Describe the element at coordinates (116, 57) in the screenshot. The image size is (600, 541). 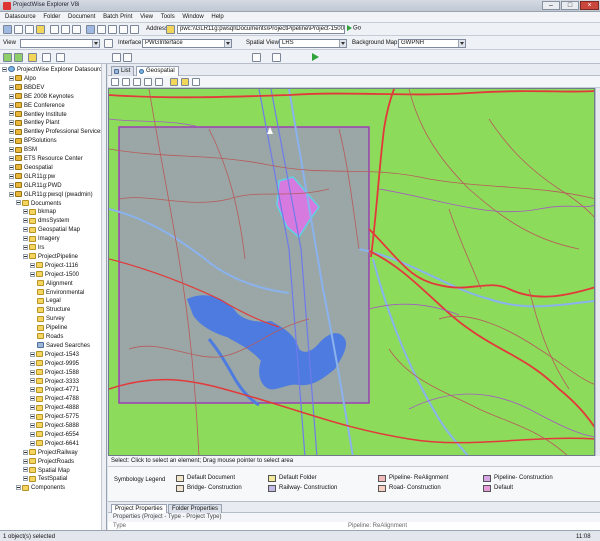
I see `edit-icon` at that location.